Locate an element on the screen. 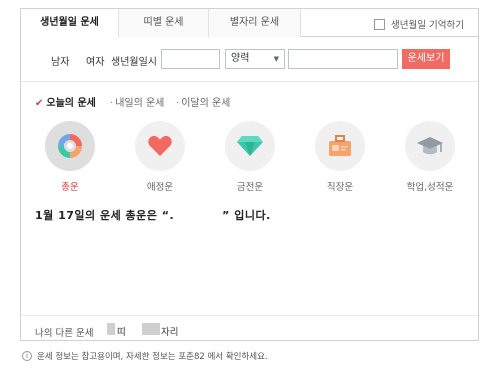 The height and width of the screenshot is (370, 500). category-study-circle is located at coordinates (430, 146).